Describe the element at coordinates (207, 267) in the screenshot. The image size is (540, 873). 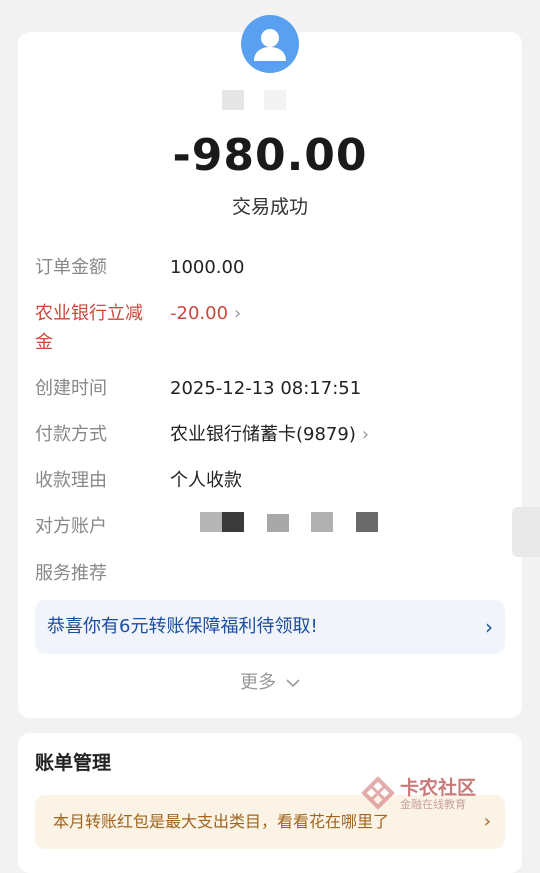
I see `order-amount-value: 1000.00` at that location.